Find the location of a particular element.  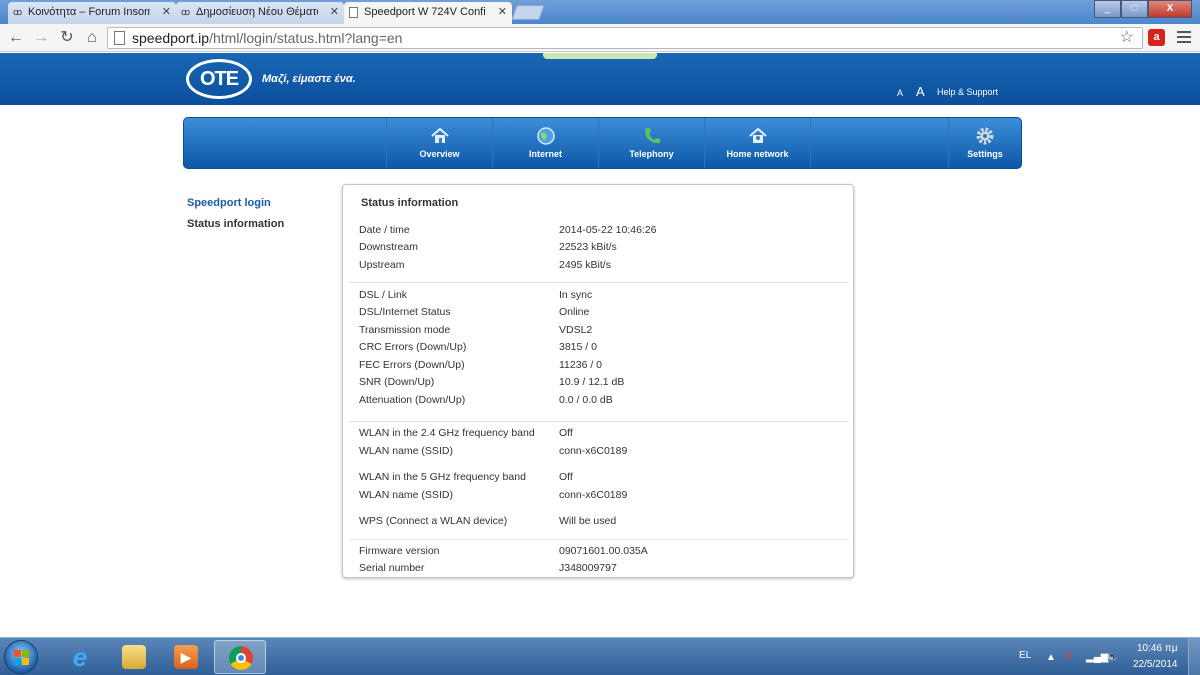

font-size-large-button: A is located at coordinates (920, 91).